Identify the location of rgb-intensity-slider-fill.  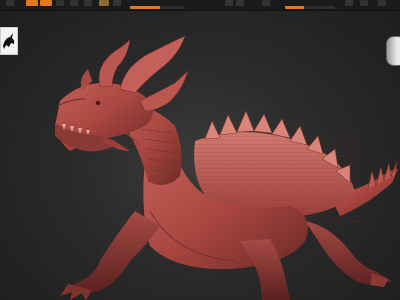
(145, 7).